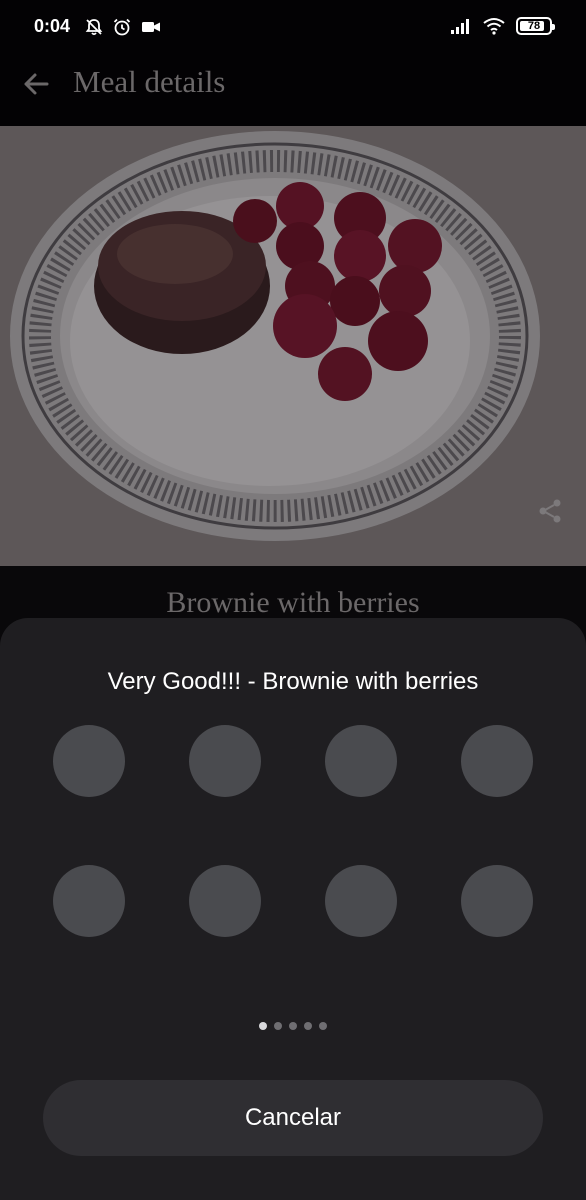 The width and height of the screenshot is (586, 1200). What do you see at coordinates (550, 563) in the screenshot?
I see `edit-button` at bounding box center [550, 563].